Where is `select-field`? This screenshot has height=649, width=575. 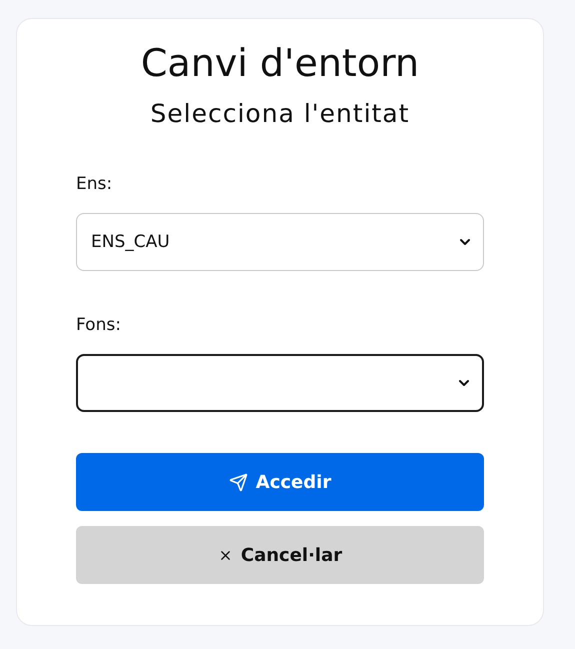 select-field is located at coordinates (280, 383).